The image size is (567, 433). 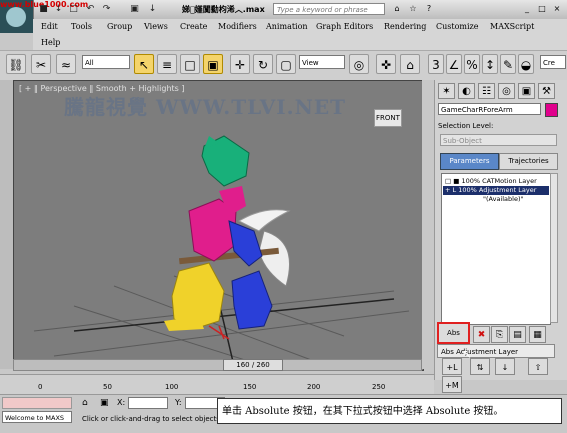 What do you see at coordinates (263, 64) in the screenshot?
I see `rotate-icon: ↻` at bounding box center [263, 64].